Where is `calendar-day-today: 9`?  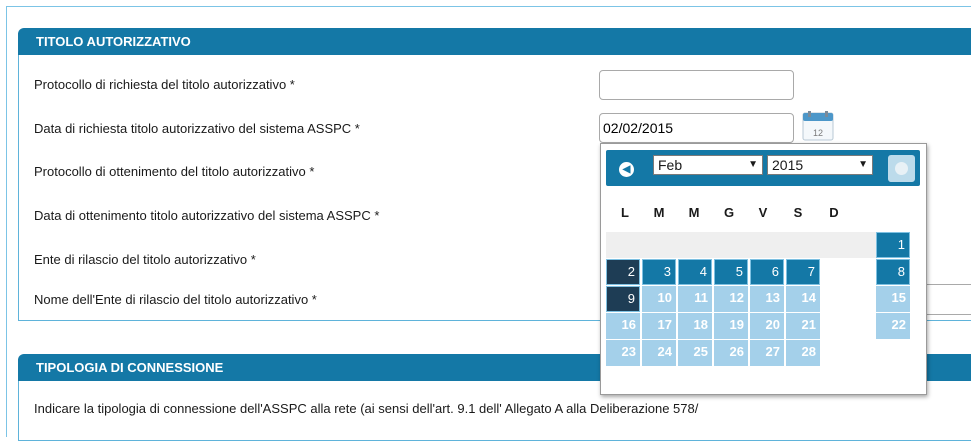 calendar-day-today: 9 is located at coordinates (623, 299).